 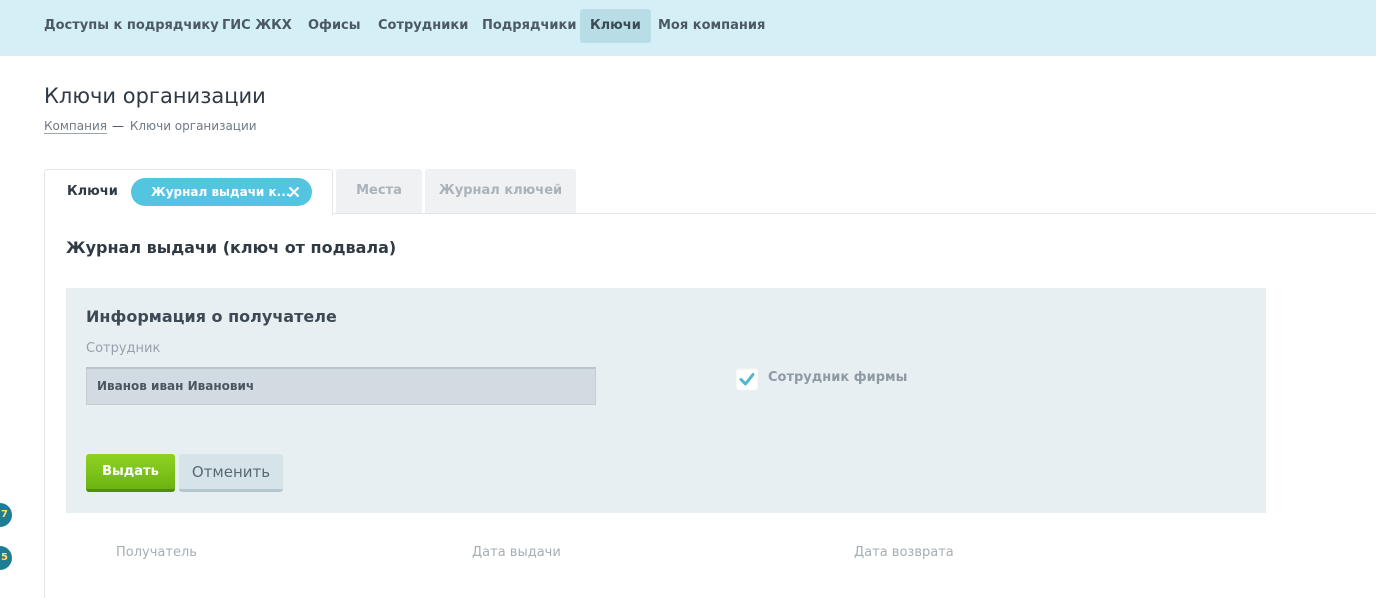 I want to click on nav-item-gis-zhkh: ГИС ЖКХ, so click(x=257, y=26).